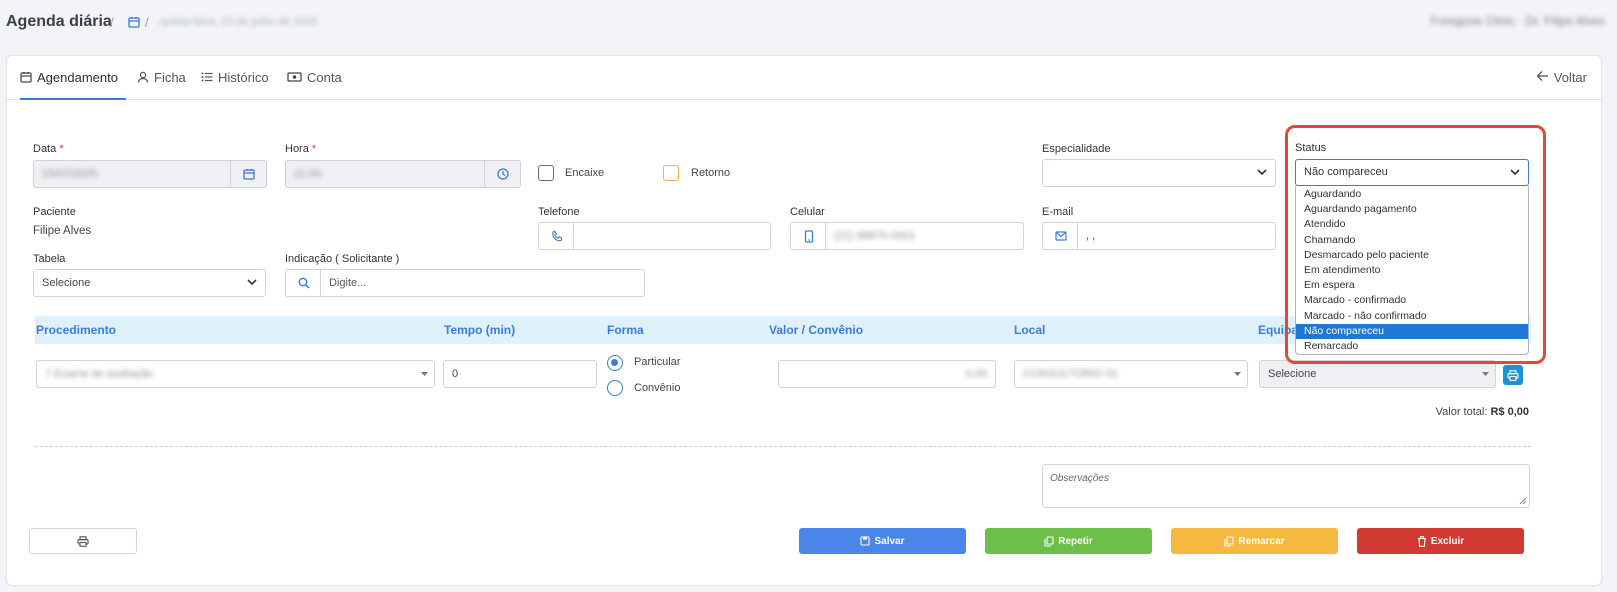  Describe the element at coordinates (1415, 244) in the screenshot. I see `highlight-annotation` at that location.